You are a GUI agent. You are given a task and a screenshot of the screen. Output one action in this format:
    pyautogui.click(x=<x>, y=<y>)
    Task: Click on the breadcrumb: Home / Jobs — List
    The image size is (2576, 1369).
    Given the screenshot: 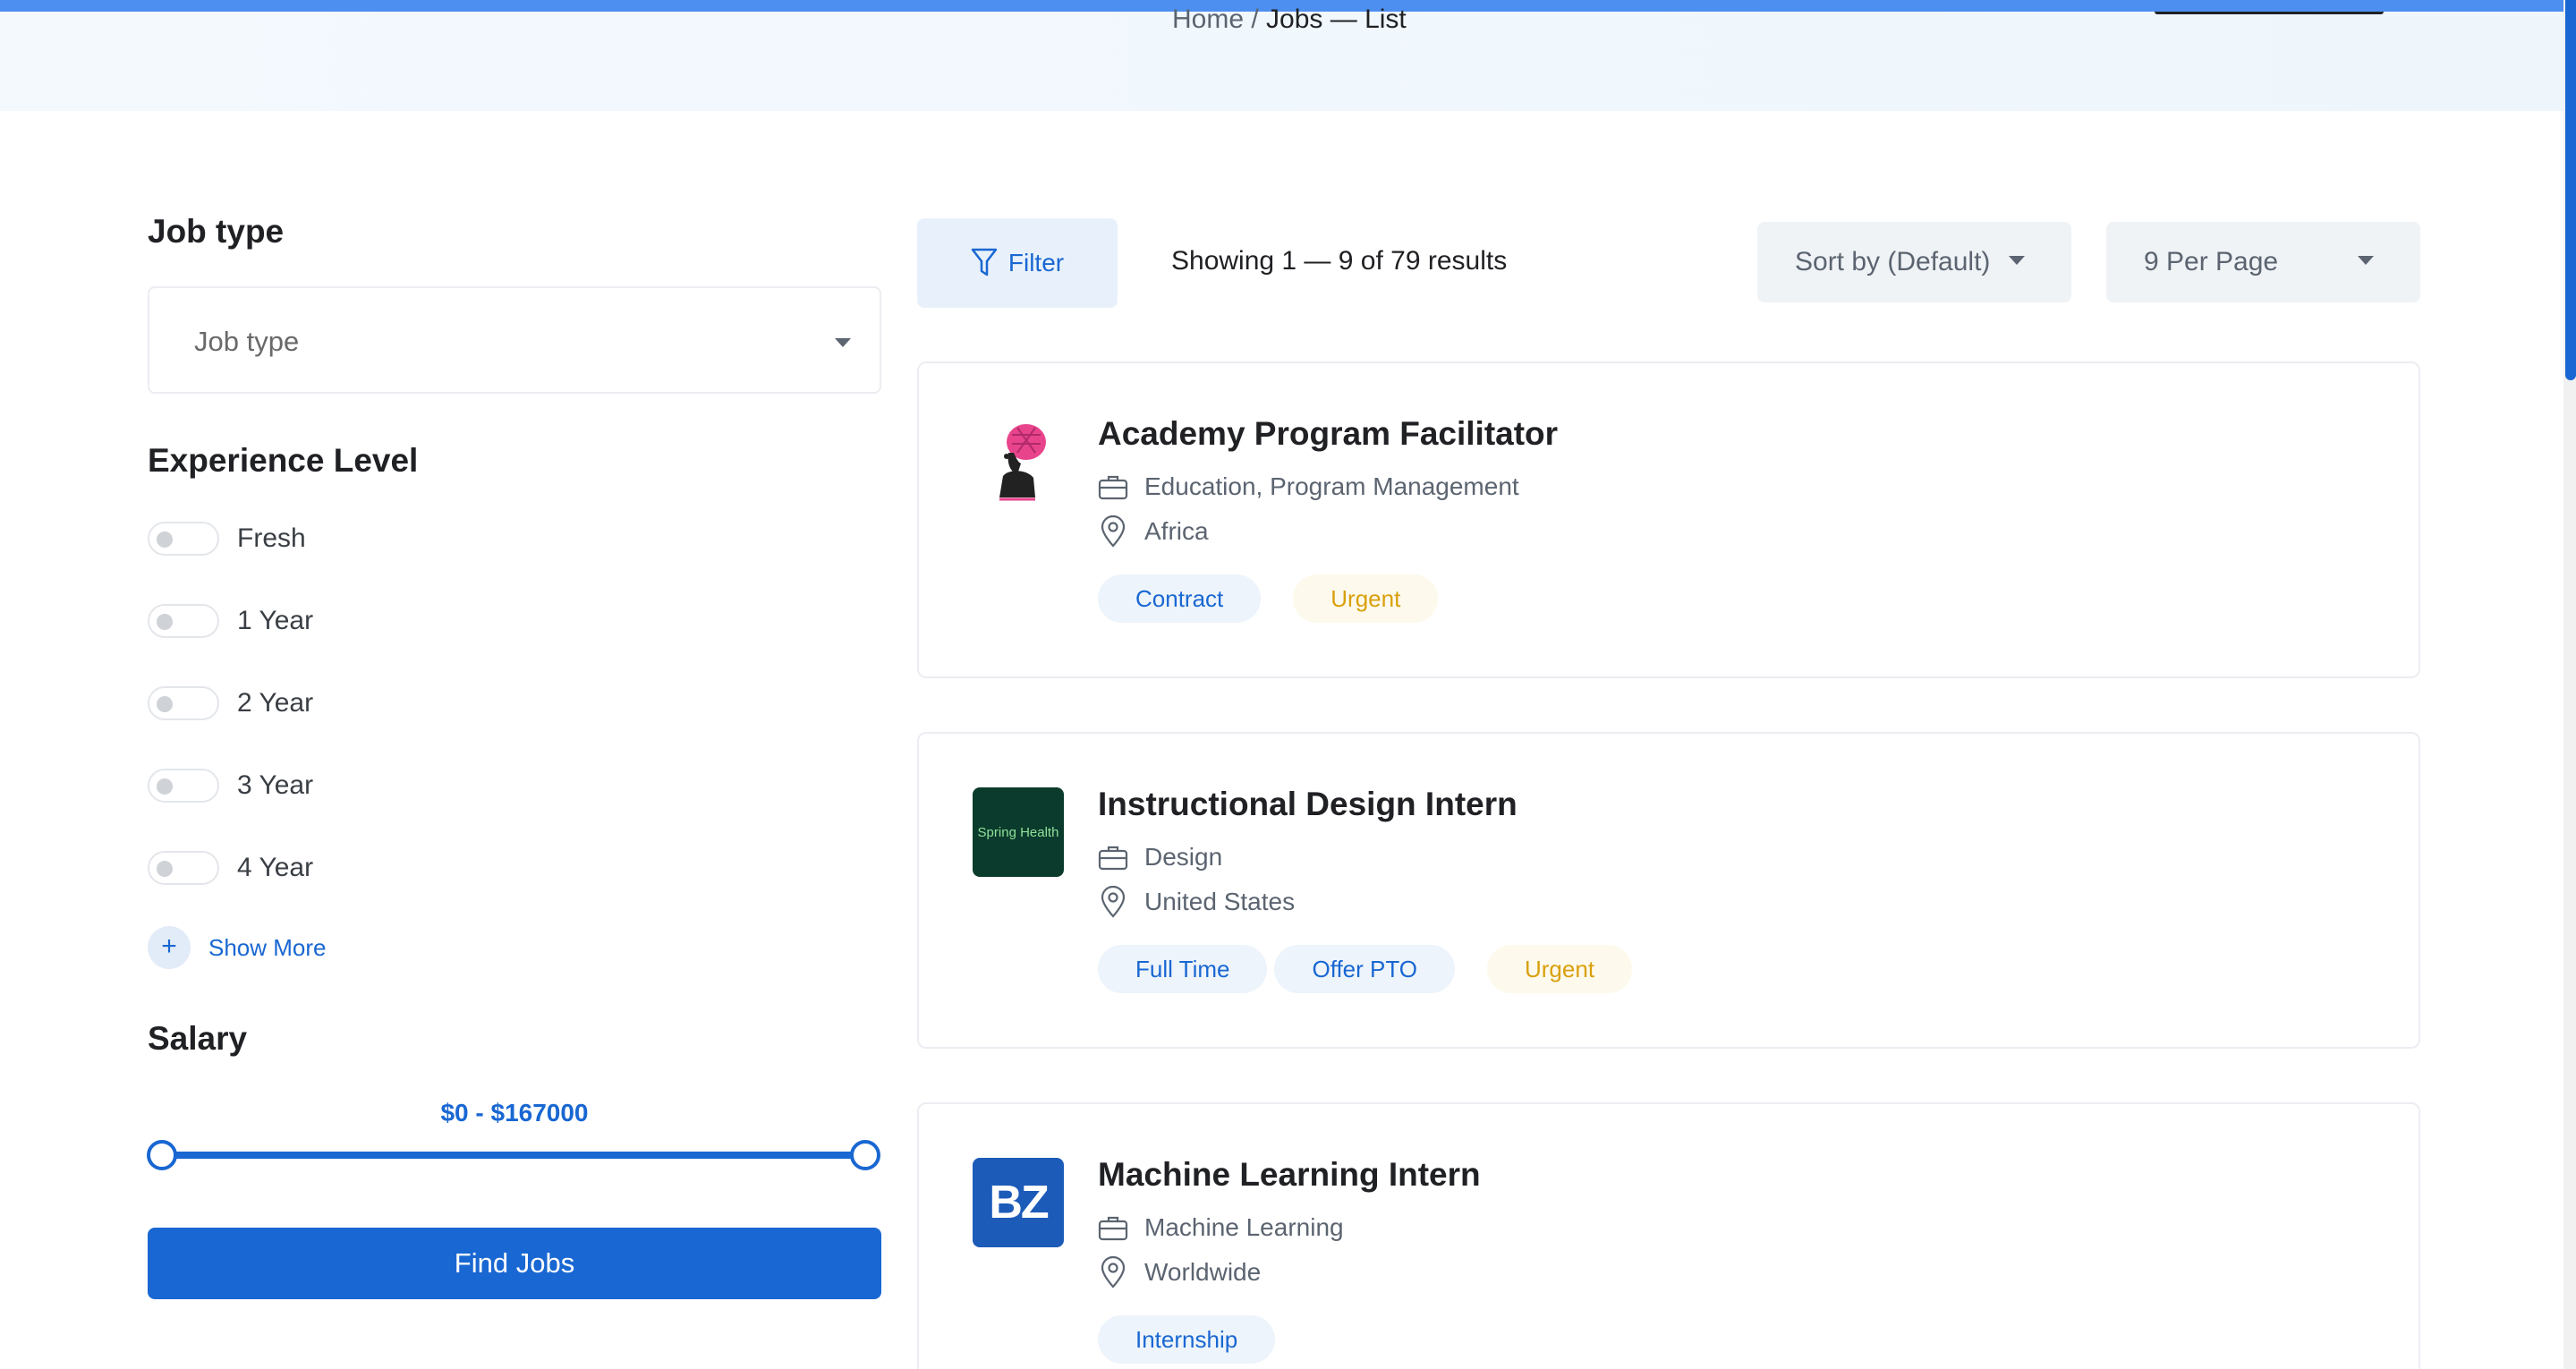 What is the action you would take?
    pyautogui.click(x=1289, y=19)
    